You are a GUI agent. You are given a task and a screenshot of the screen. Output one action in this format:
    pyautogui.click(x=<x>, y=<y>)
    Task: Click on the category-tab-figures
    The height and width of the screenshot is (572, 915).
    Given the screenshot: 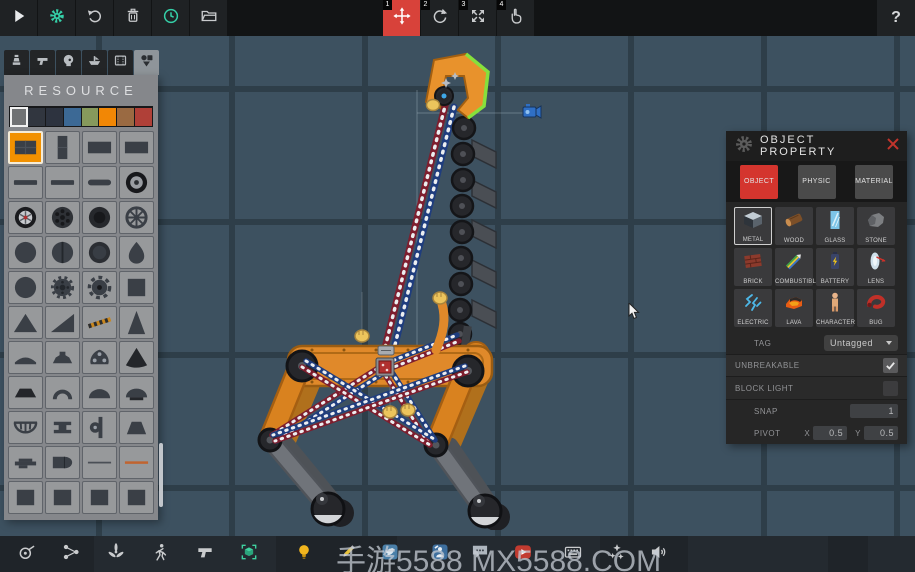 What is the action you would take?
    pyautogui.click(x=16, y=62)
    